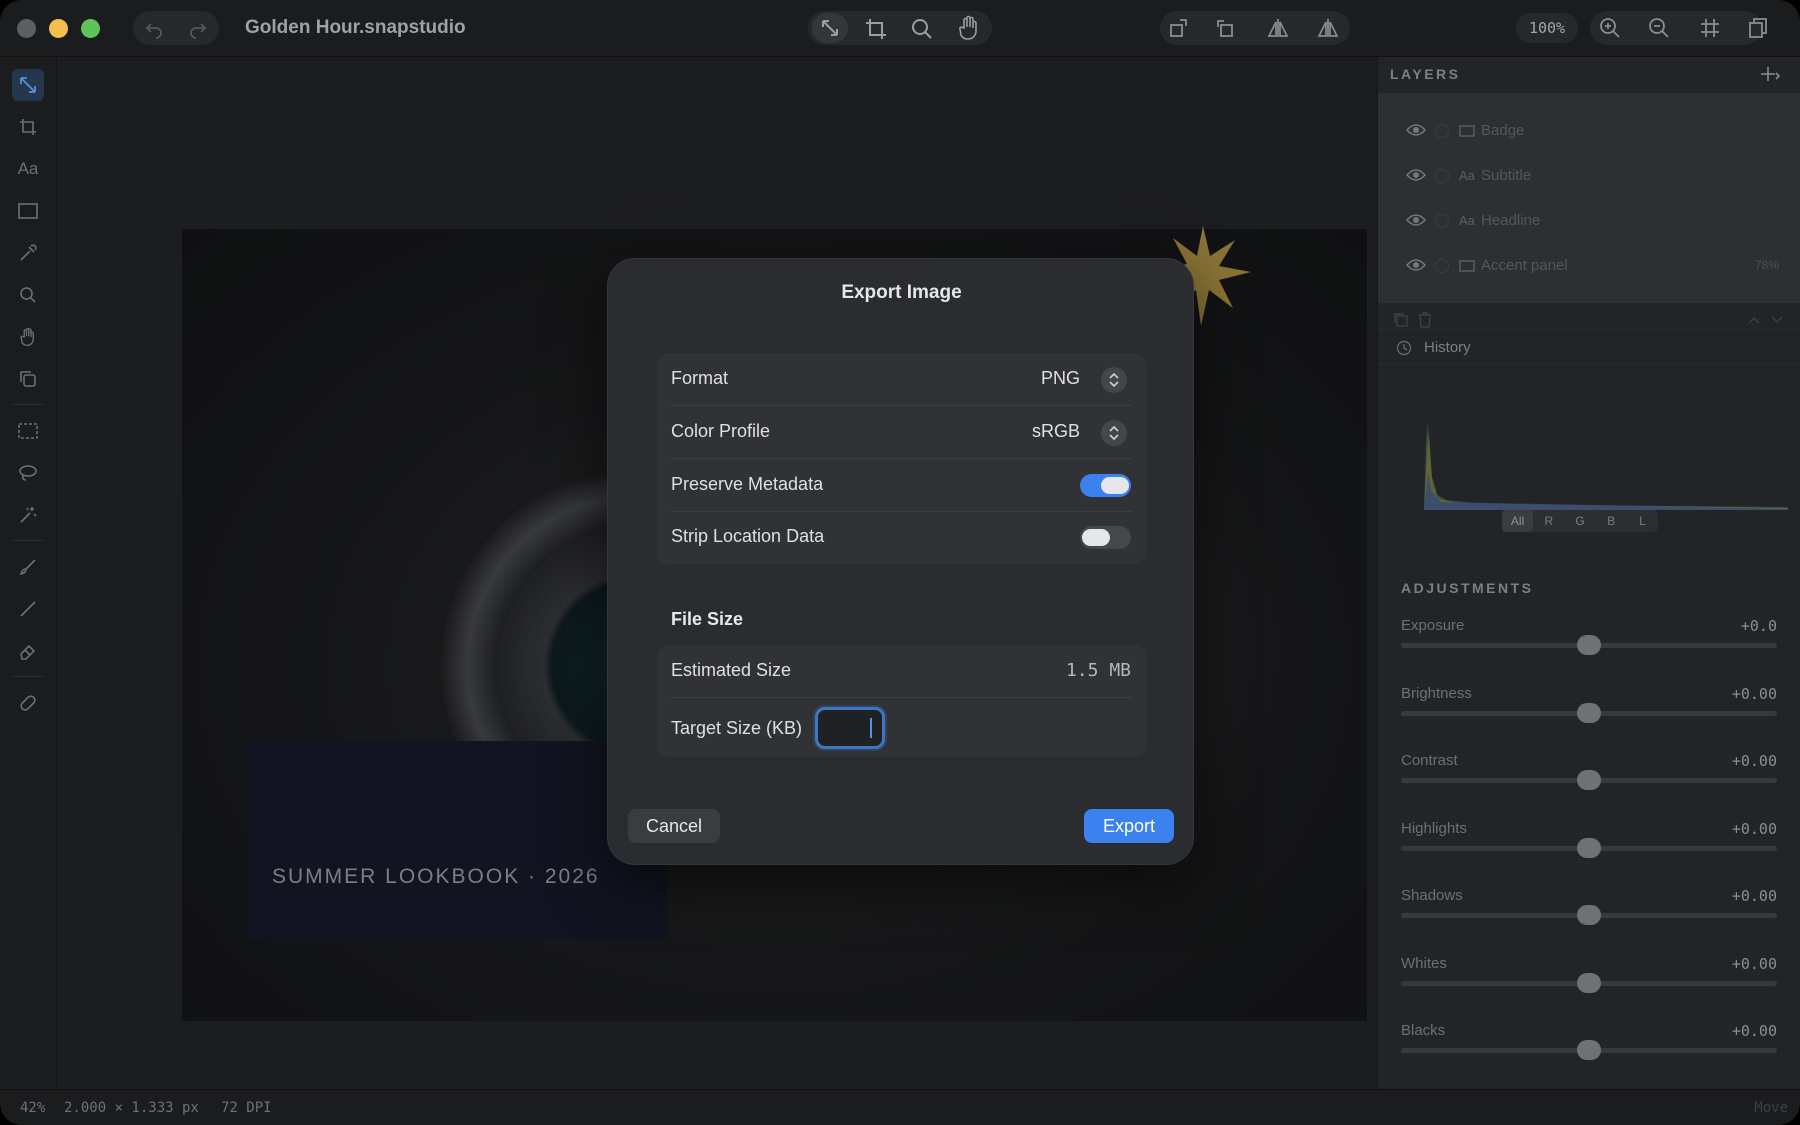 The height and width of the screenshot is (1125, 1800). What do you see at coordinates (1425, 320) in the screenshot?
I see `trash-icon` at bounding box center [1425, 320].